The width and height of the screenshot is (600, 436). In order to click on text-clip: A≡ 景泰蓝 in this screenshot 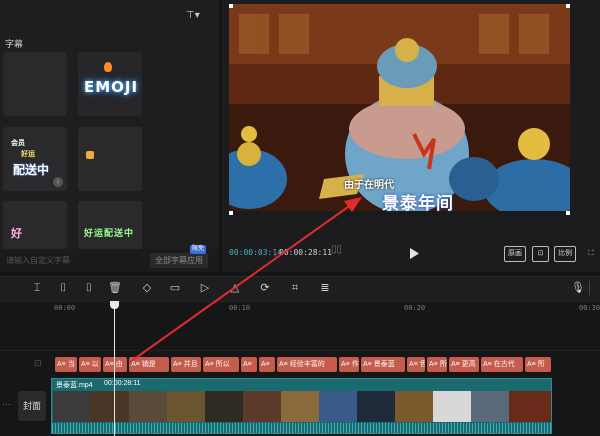, I will do `click(383, 364)`.